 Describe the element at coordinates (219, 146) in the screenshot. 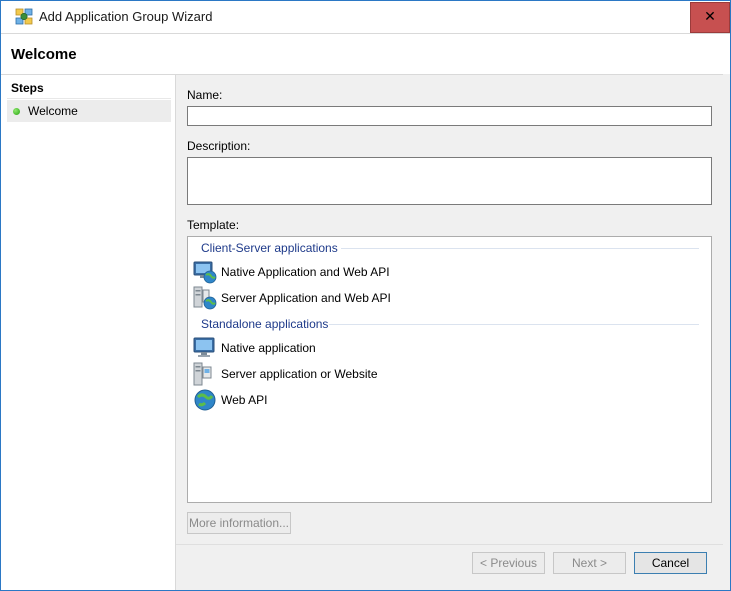

I see `description-label: Description:` at that location.